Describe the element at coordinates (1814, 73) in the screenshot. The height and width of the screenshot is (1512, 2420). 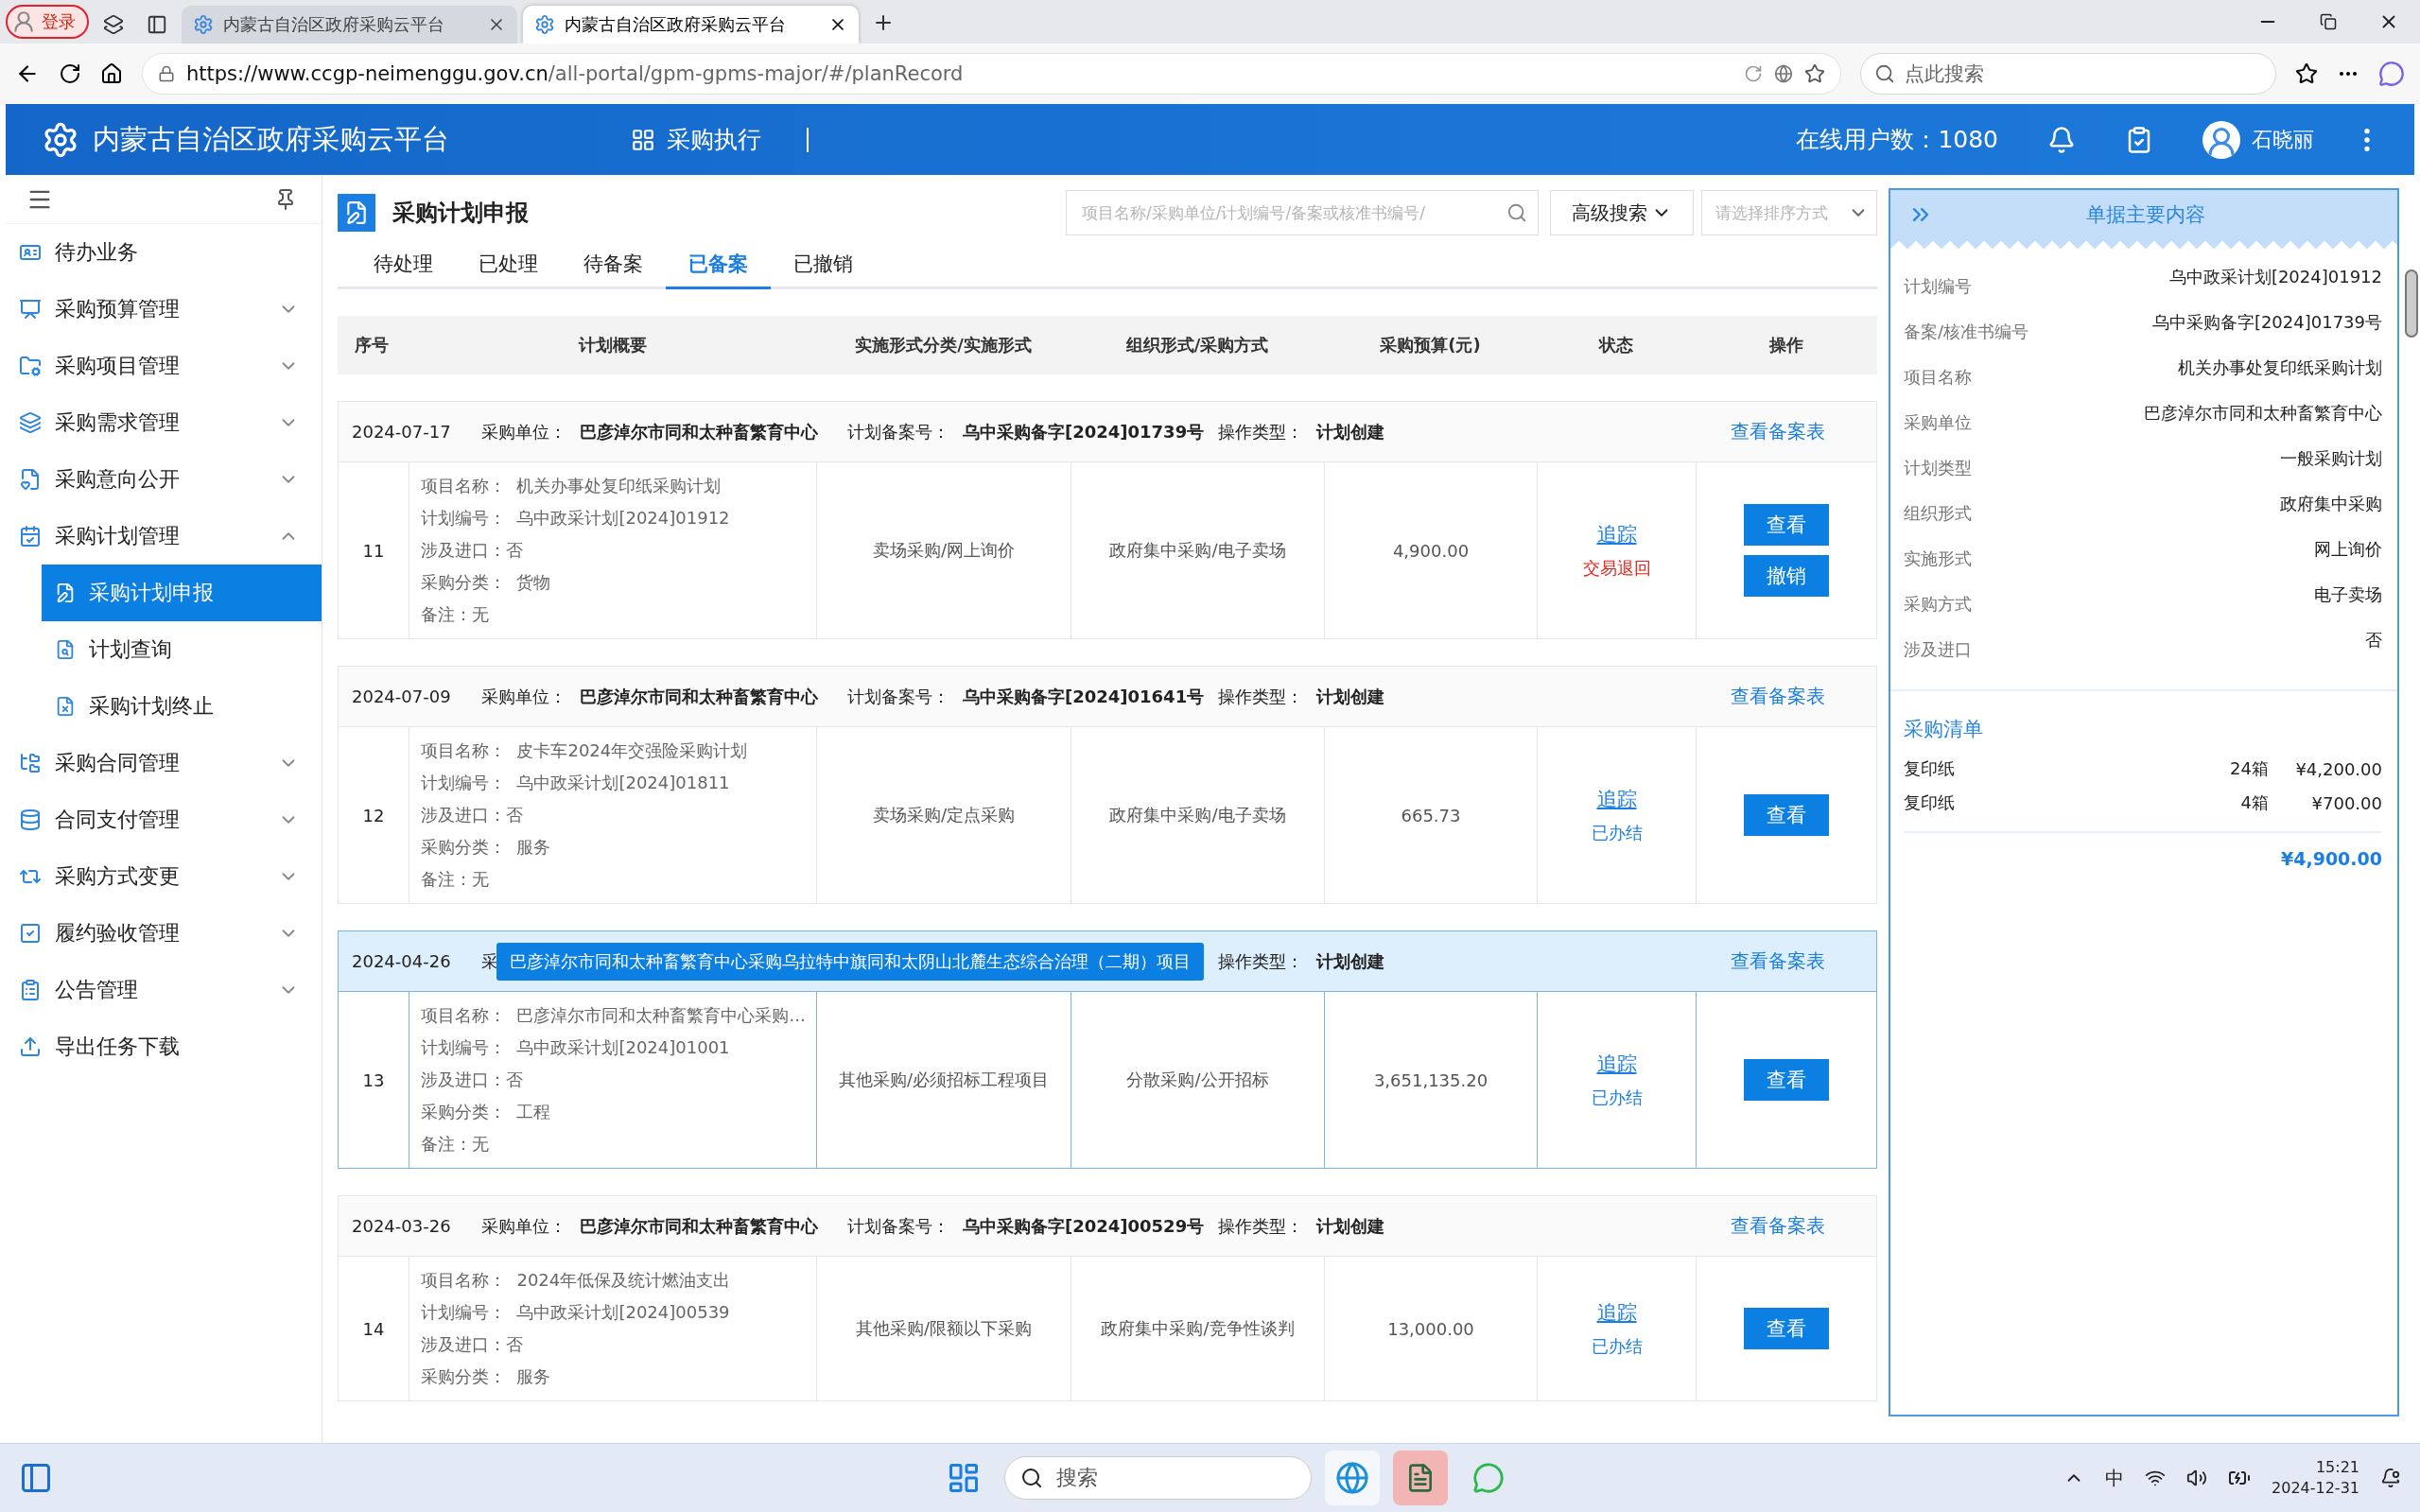
I see `star-icon` at that location.